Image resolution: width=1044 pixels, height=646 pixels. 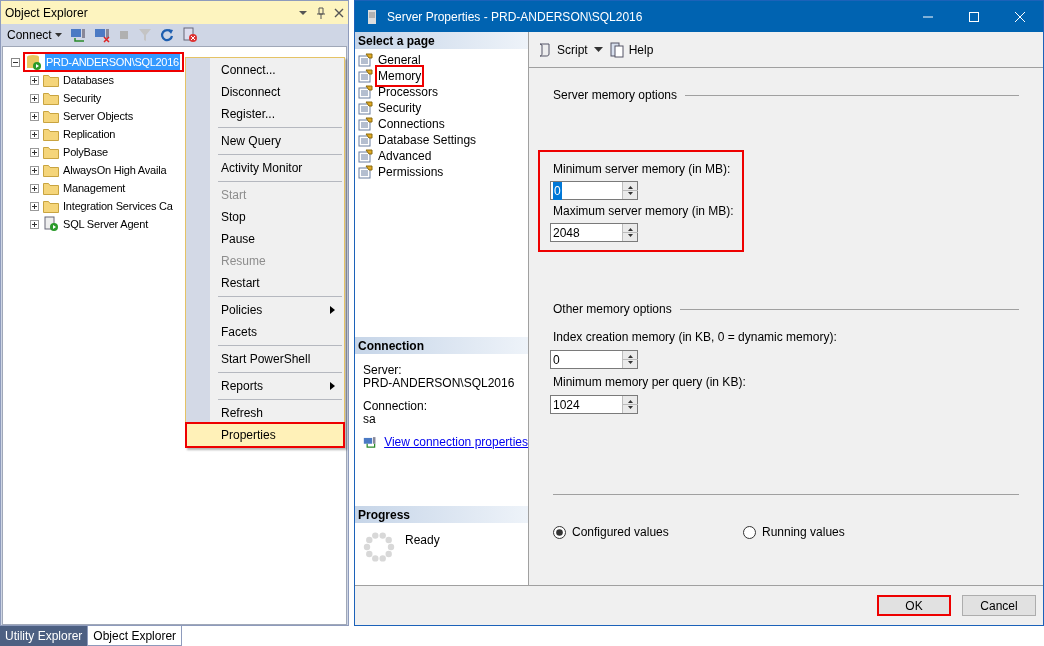 What do you see at coordinates (118, 206) in the screenshot?
I see `tree-item: Integration Services Ca` at bounding box center [118, 206].